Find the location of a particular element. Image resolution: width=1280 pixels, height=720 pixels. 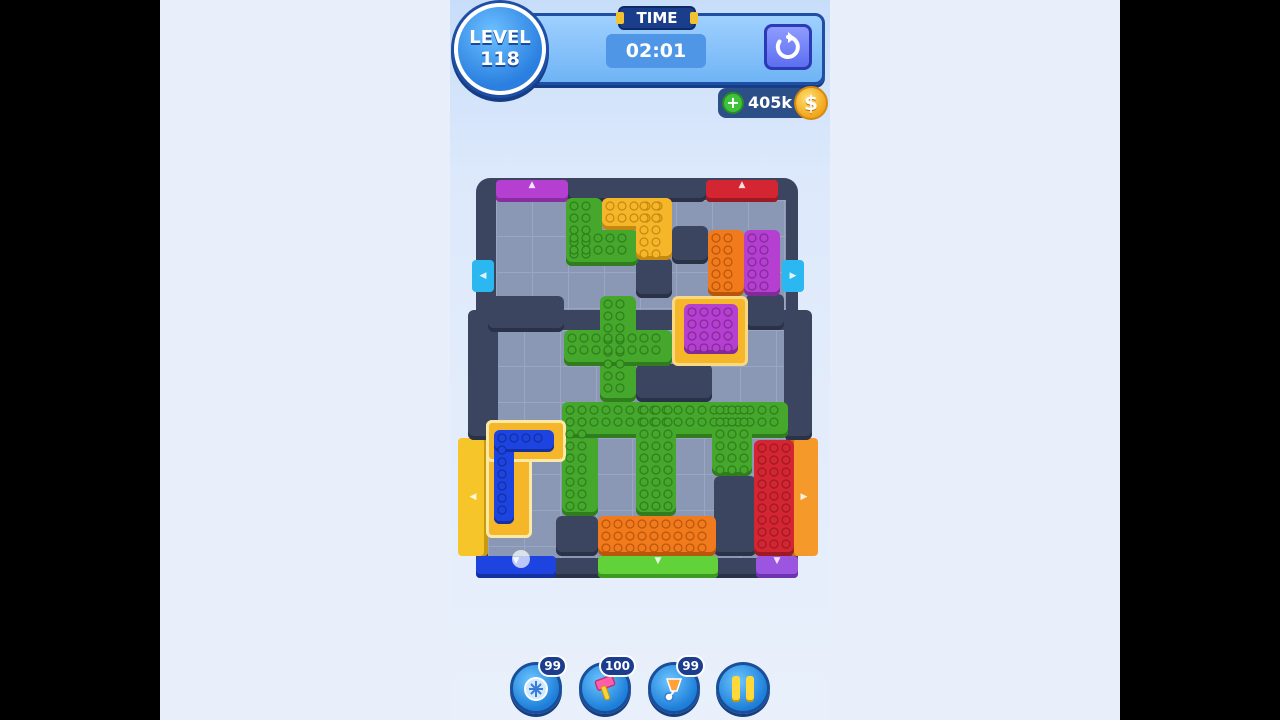

pause-button is located at coordinates (743, 688).